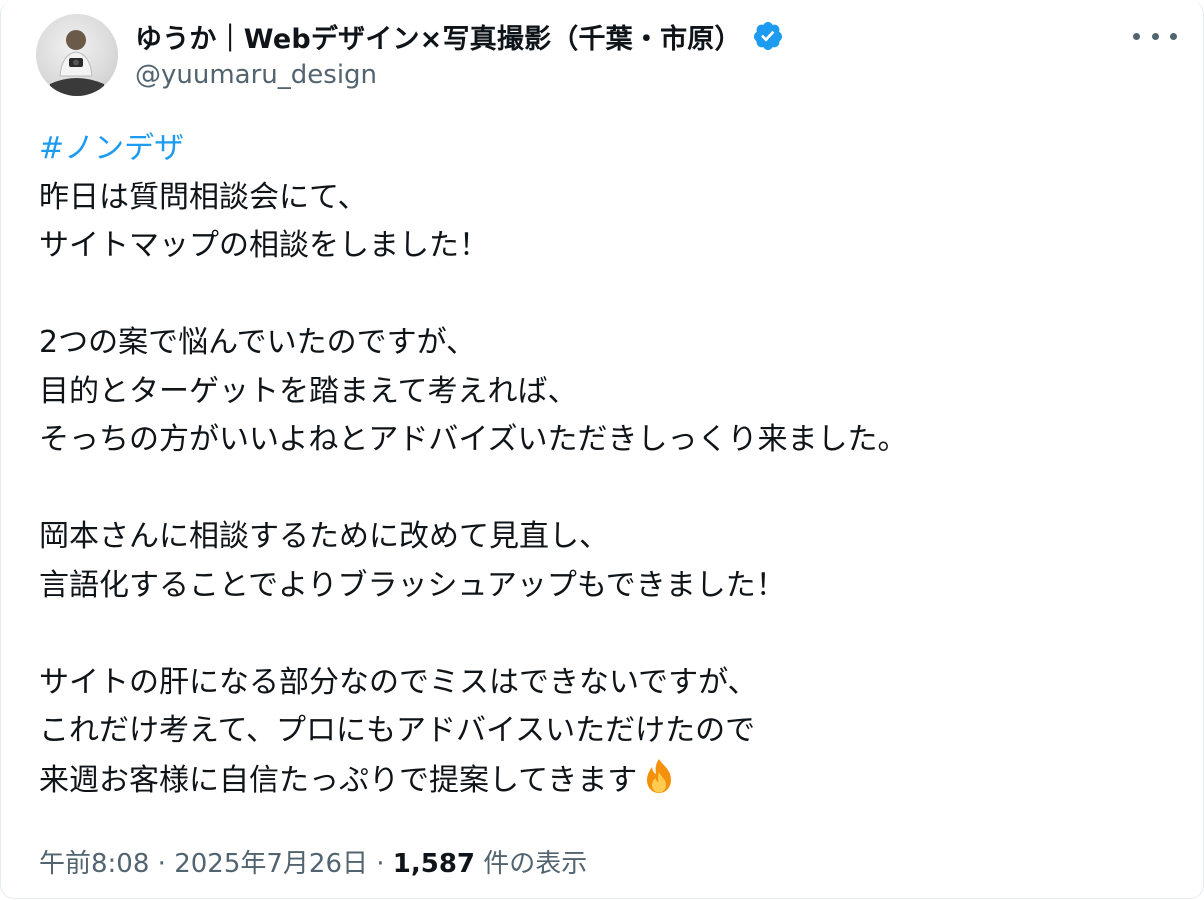 This screenshot has width=1204, height=900. Describe the element at coordinates (412, 585) in the screenshot. I see `tweet-line: 言語化することでよりブラッシュアップもできました！` at that location.